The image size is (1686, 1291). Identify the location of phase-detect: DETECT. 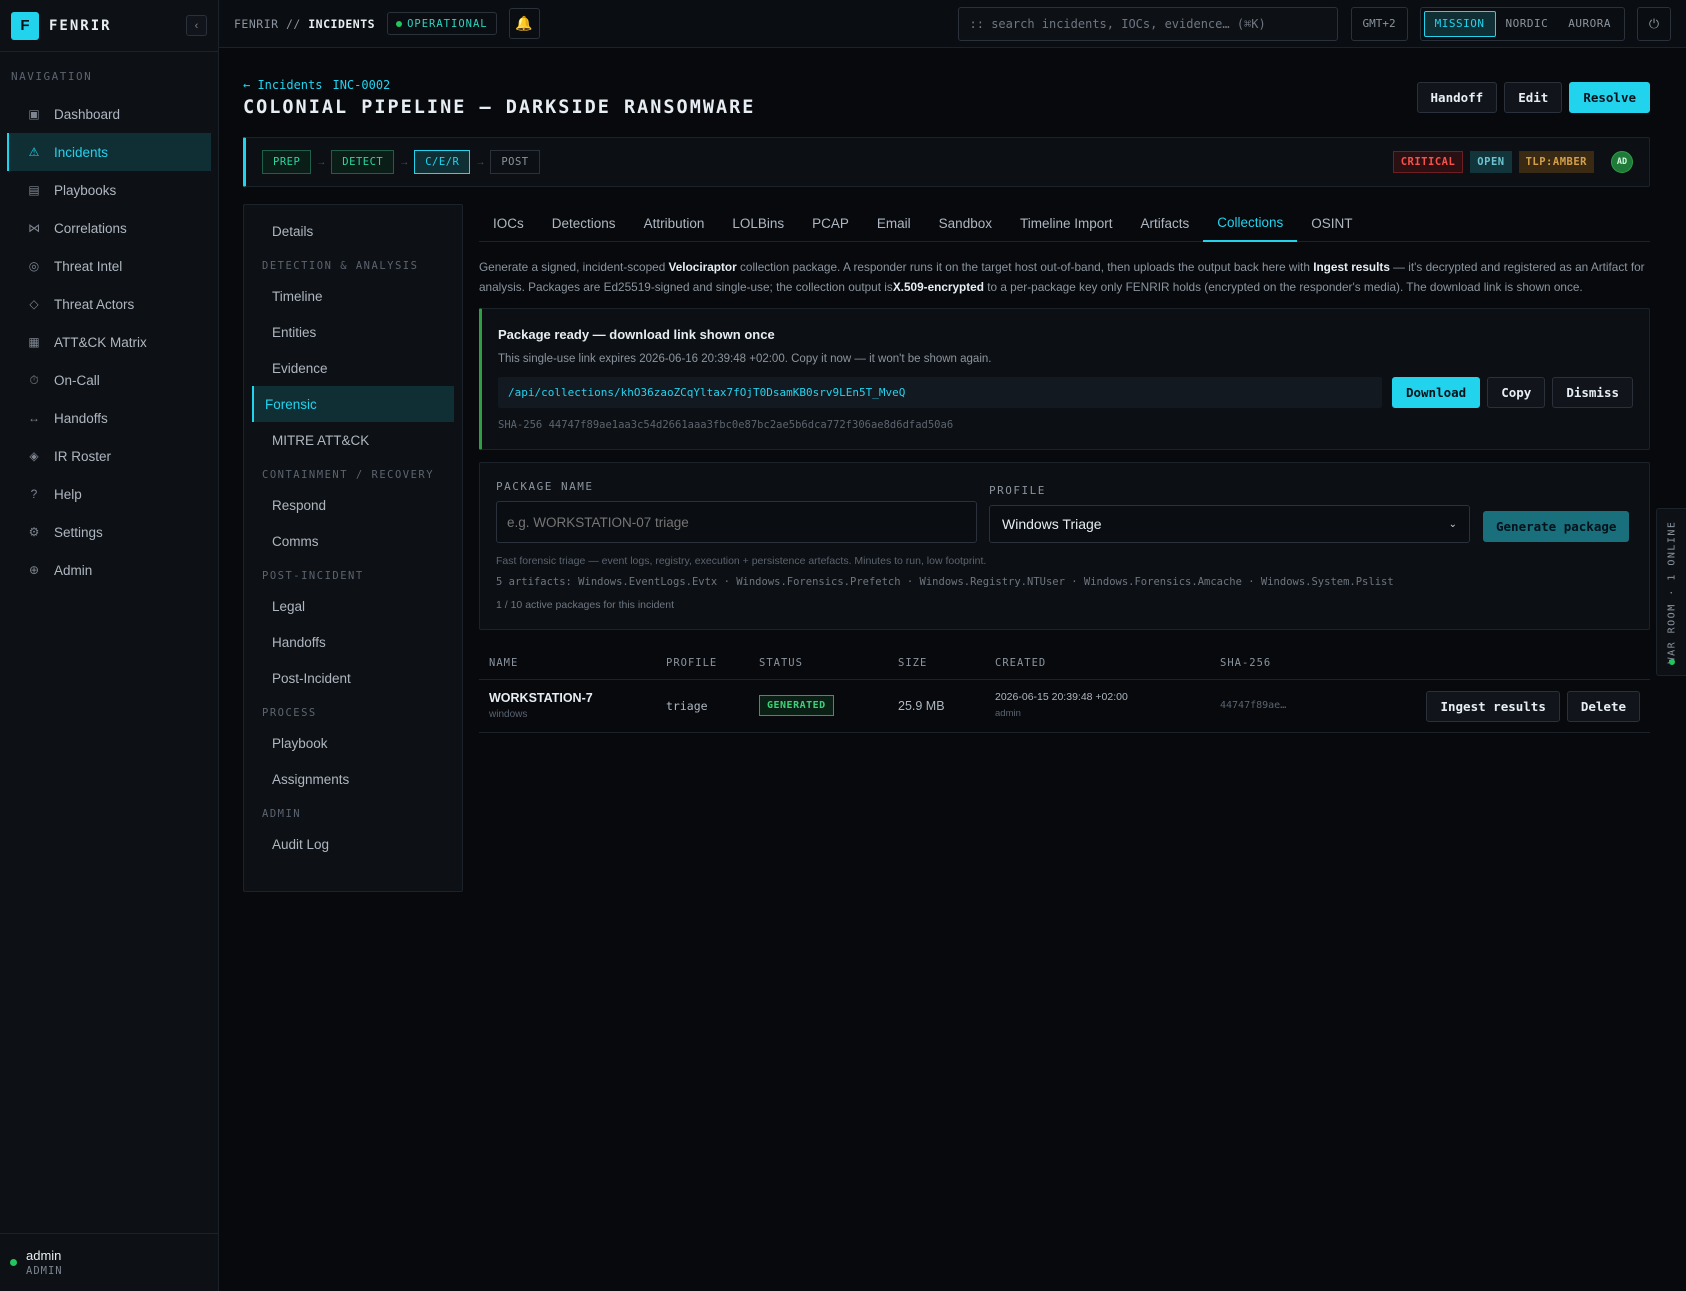
(363, 162).